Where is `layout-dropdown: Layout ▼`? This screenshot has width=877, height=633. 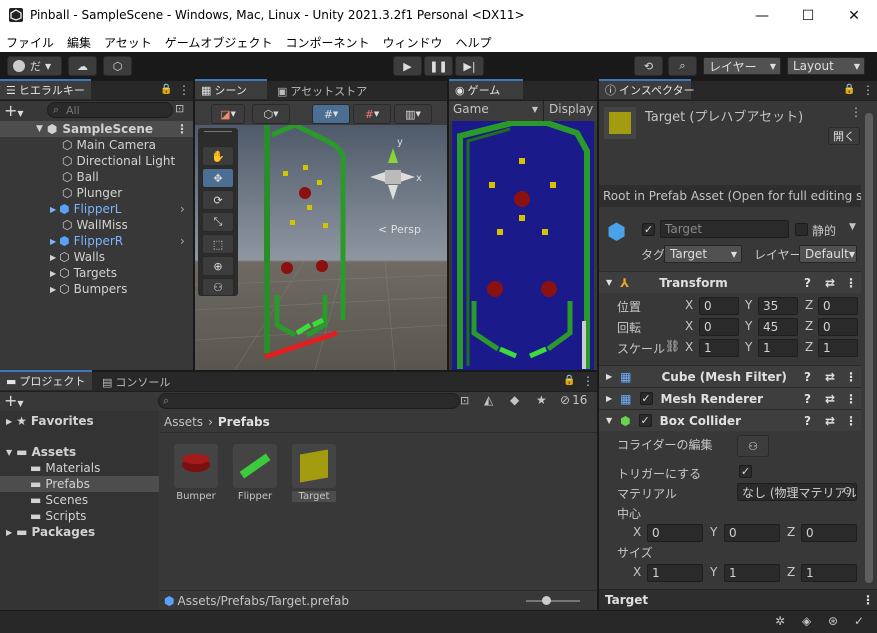 layout-dropdown: Layout ▼ is located at coordinates (826, 66).